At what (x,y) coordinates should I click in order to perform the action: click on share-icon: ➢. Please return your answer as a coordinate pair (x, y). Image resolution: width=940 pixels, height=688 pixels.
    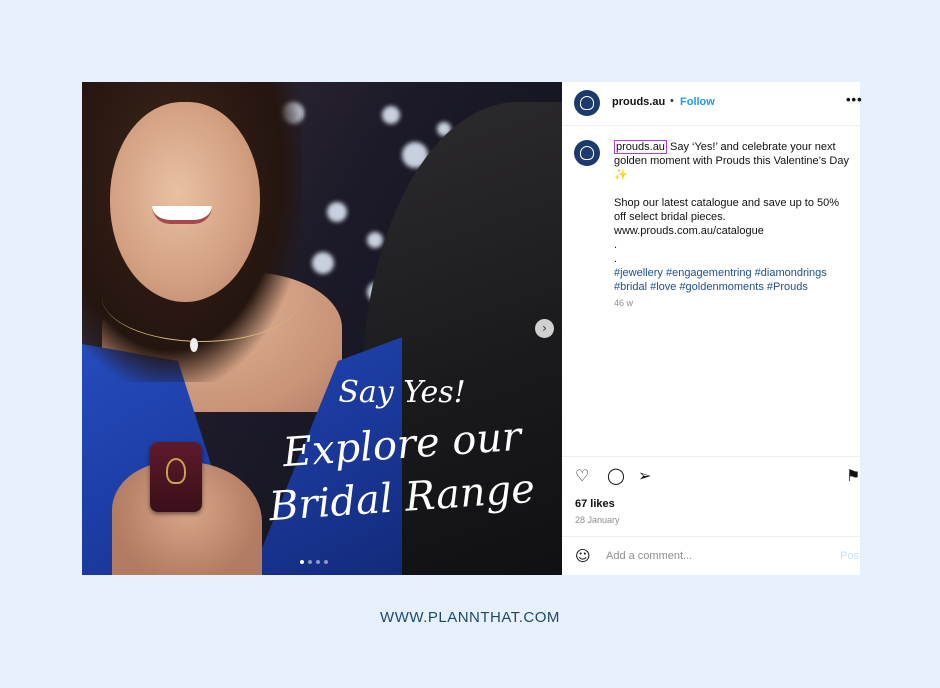
    Looking at the image, I should click on (647, 476).